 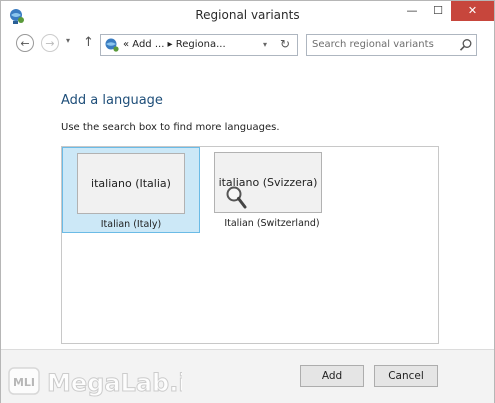 I want to click on recent-locations-dropdown: ▾, so click(x=68, y=40).